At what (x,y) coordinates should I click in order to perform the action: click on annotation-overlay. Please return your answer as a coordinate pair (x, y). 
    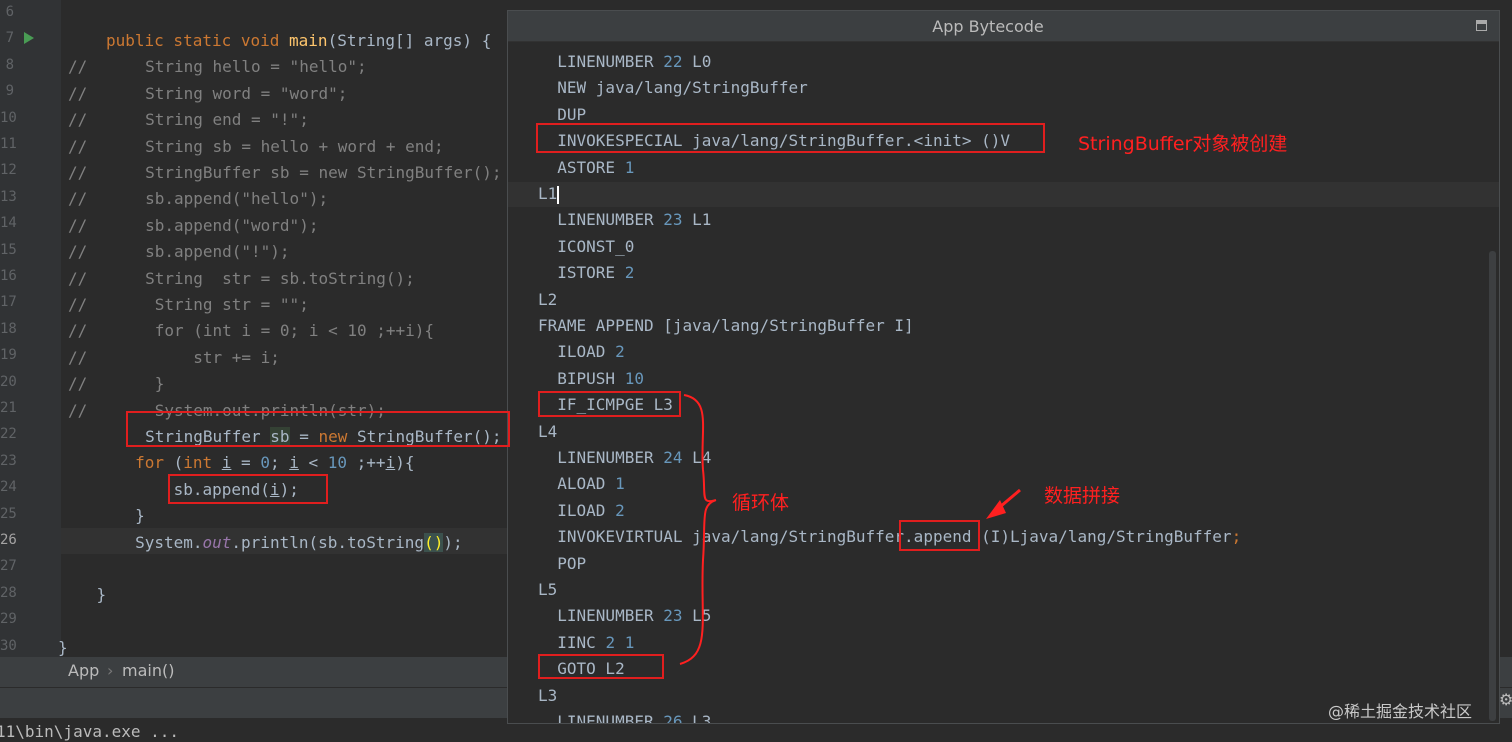
    Looking at the image, I should click on (850, 529).